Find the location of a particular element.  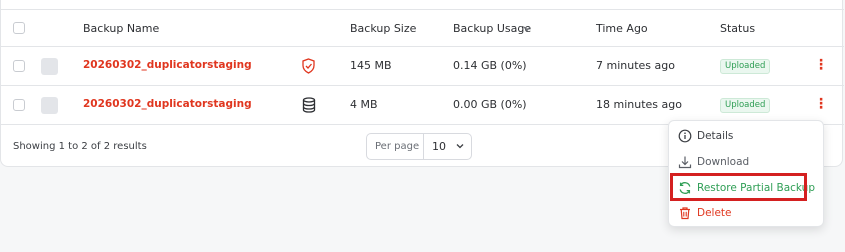

chevron-down-icon is located at coordinates (460, 146).